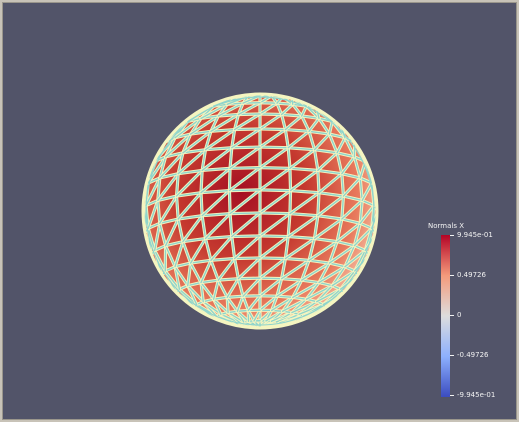  Describe the element at coordinates (471, 275) in the screenshot. I see `legend-label-q3: 0.49726` at that location.